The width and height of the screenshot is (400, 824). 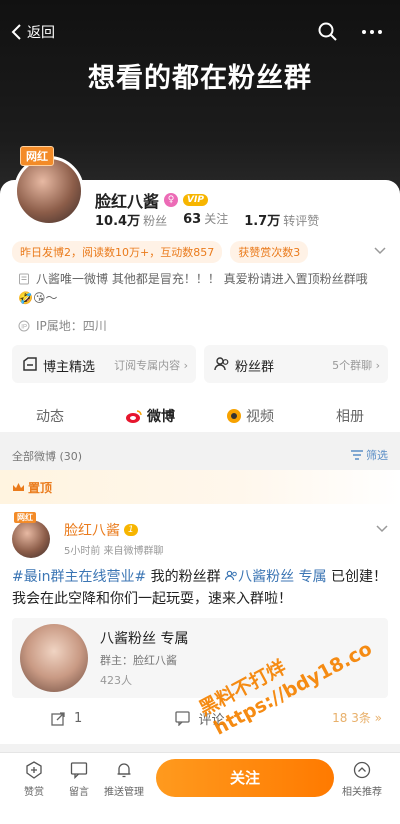 I want to click on description-emojis: 🤣😘～, so click(x=38, y=298).